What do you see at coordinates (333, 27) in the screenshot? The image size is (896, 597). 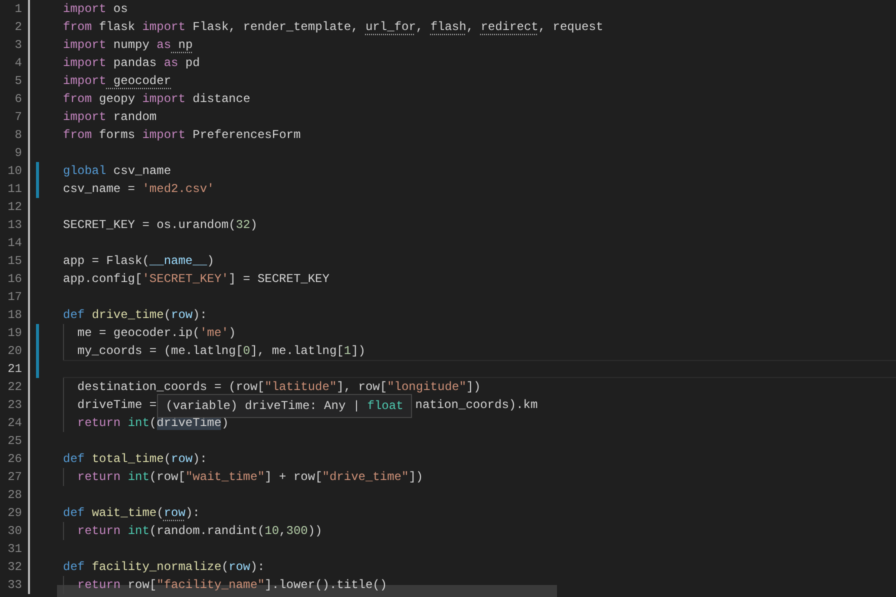 I see `code-line: from flask import Flask, render_template, url_for, flash, redirect, request` at bounding box center [333, 27].